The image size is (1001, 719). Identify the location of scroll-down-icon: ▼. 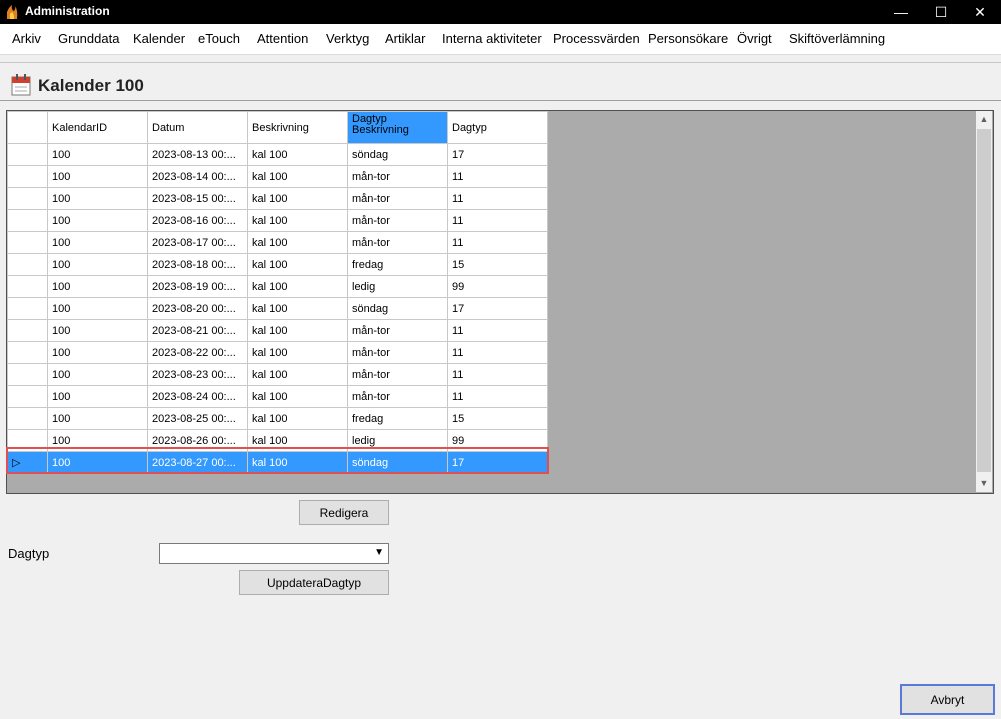
(984, 483).